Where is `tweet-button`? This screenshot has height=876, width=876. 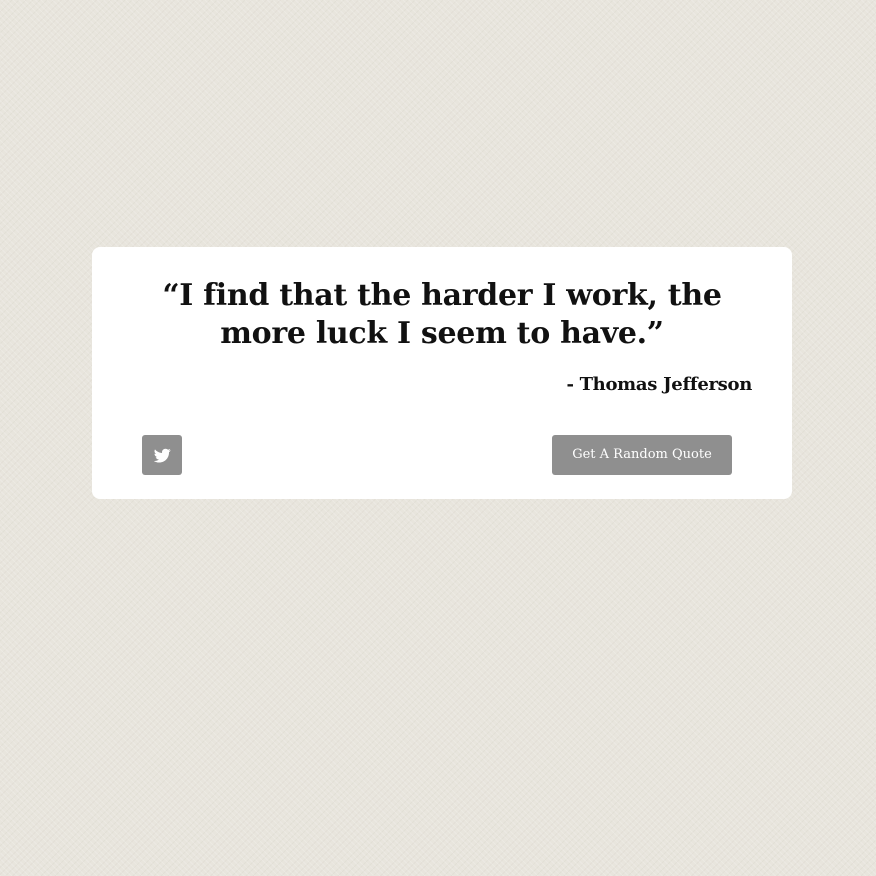
tweet-button is located at coordinates (162, 455).